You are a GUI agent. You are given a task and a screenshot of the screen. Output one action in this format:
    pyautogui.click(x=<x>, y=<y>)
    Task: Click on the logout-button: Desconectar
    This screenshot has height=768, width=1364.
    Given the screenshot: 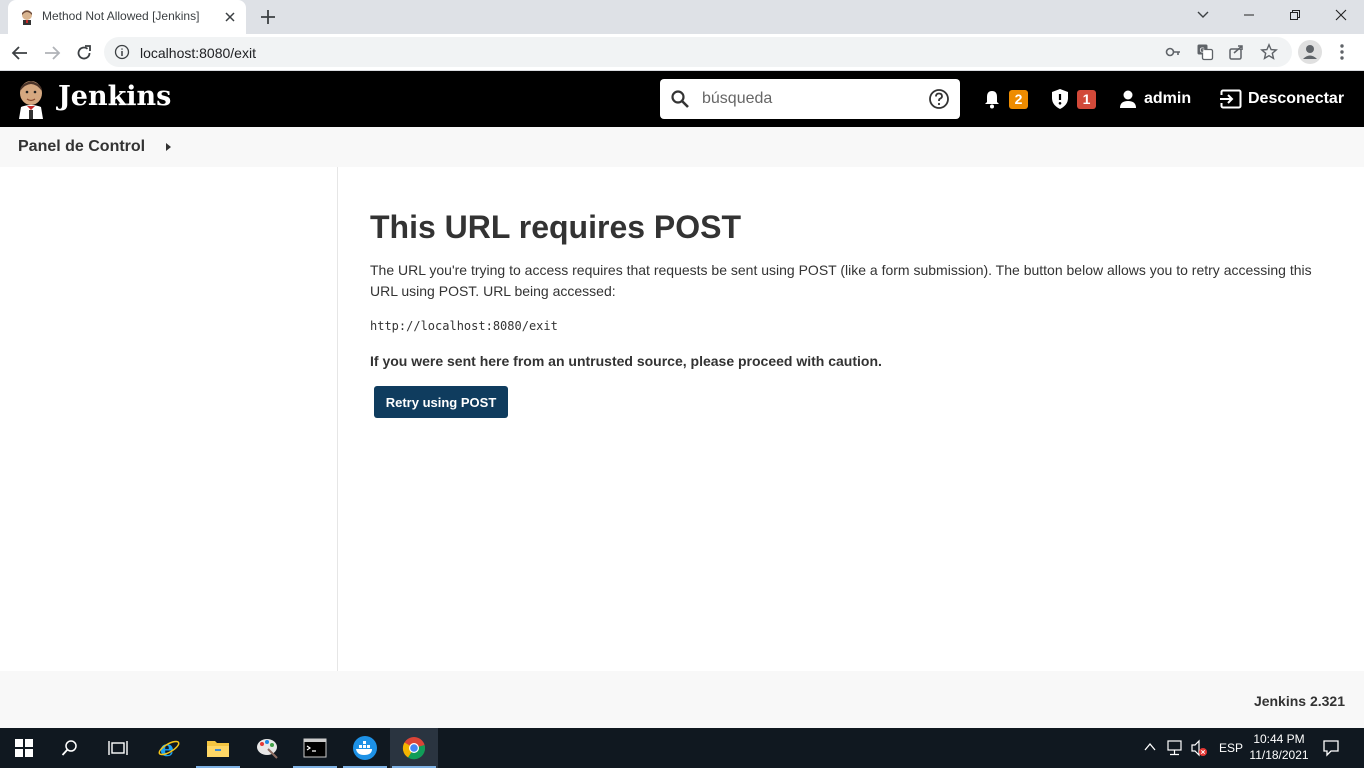 What is the action you would take?
    pyautogui.click(x=1282, y=99)
    